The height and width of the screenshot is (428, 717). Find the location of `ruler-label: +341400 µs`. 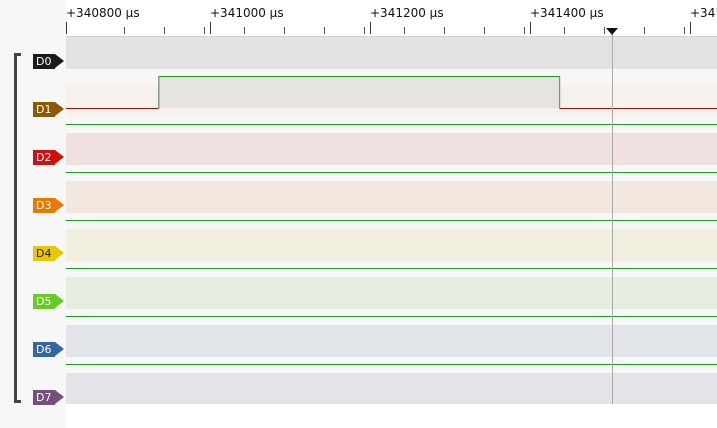

ruler-label: +341400 µs is located at coordinates (567, 13).